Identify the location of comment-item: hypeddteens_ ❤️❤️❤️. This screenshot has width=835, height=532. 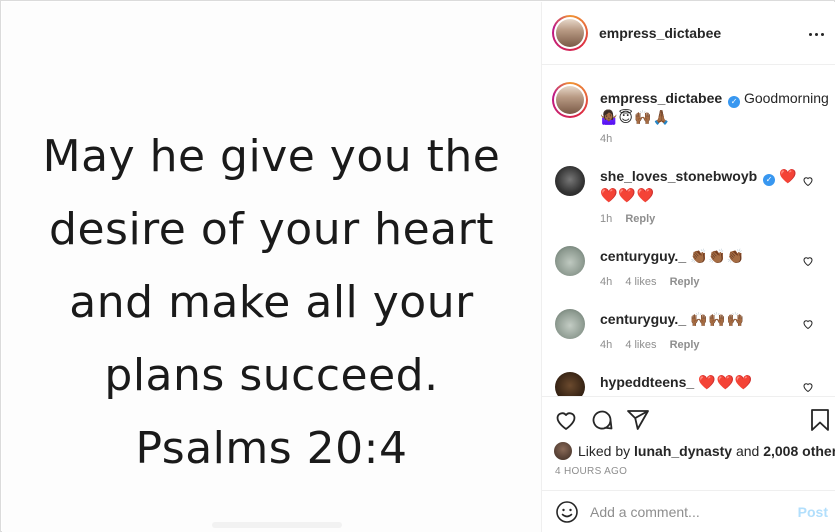
(688, 383).